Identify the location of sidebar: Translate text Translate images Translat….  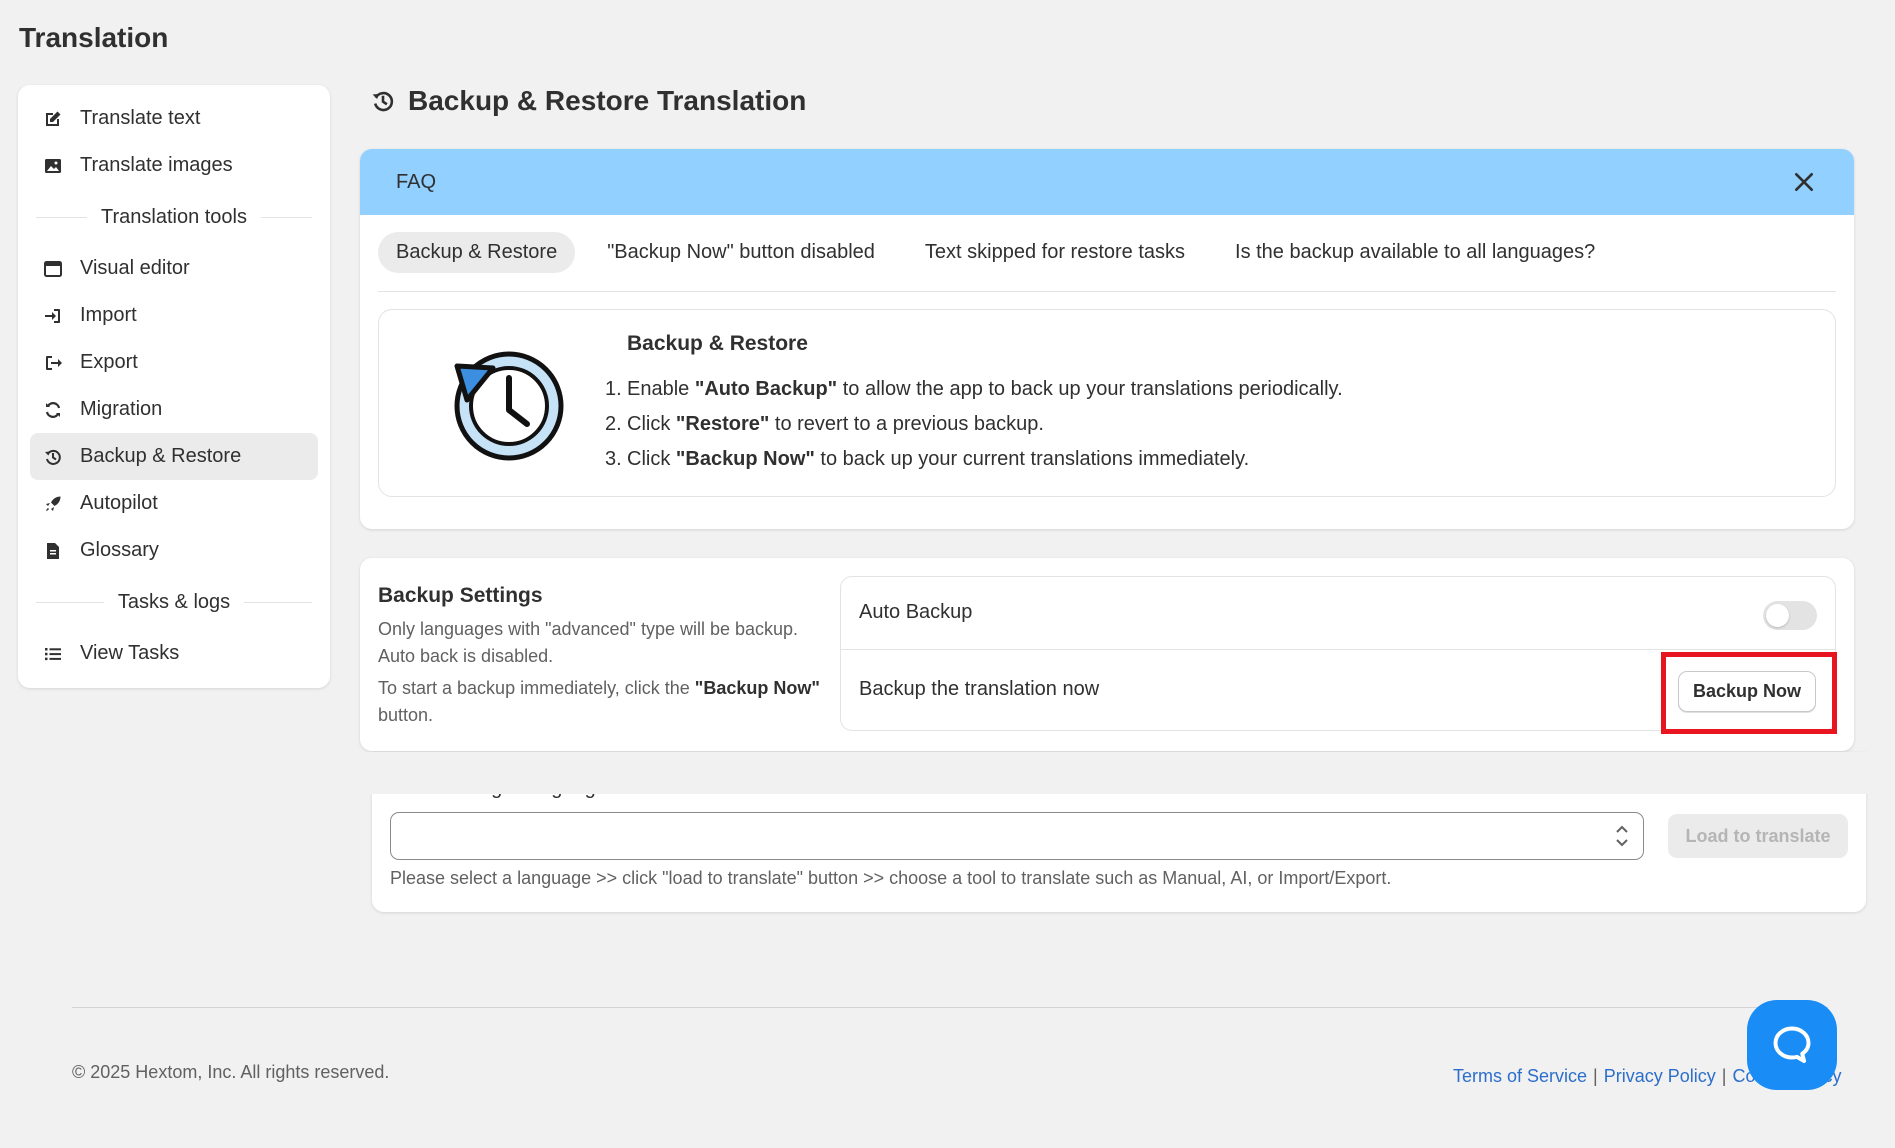
(174, 386).